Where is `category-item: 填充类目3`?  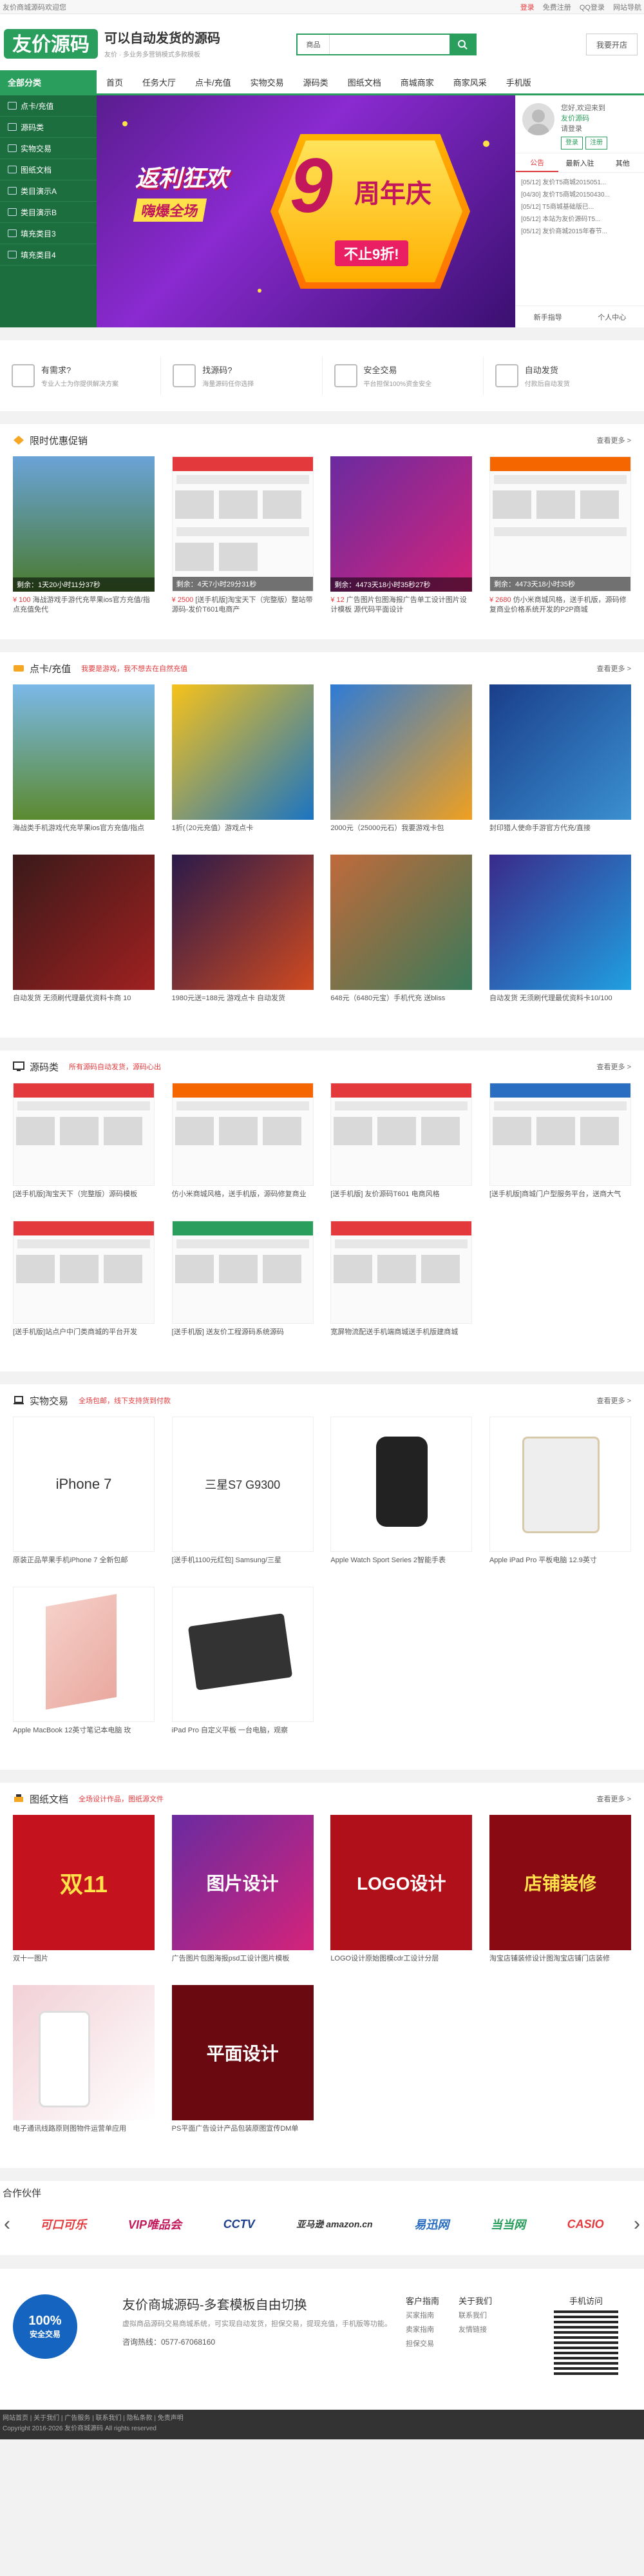 category-item: 填充类目3 is located at coordinates (48, 233).